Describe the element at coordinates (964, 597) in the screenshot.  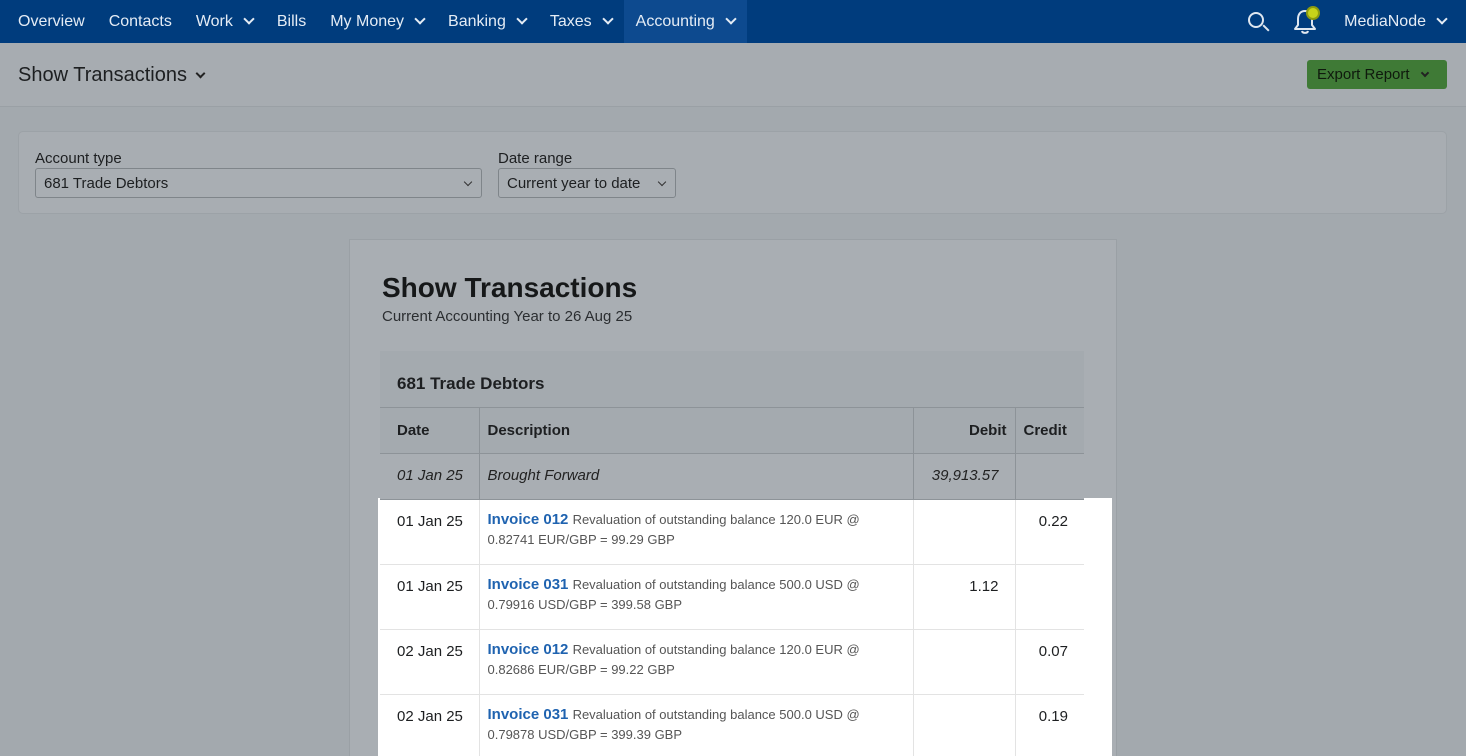
I see `row-debit: 1.12` at that location.